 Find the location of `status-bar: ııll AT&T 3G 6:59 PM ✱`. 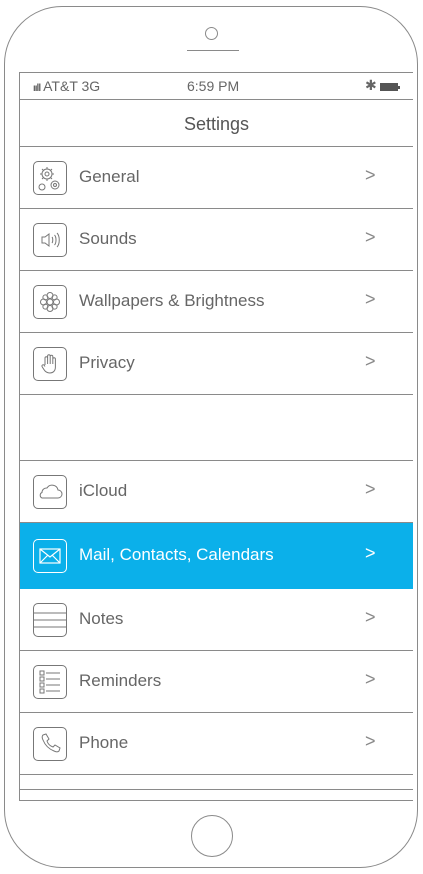

status-bar: ııll AT&T 3G 6:59 PM ✱ is located at coordinates (216, 86).